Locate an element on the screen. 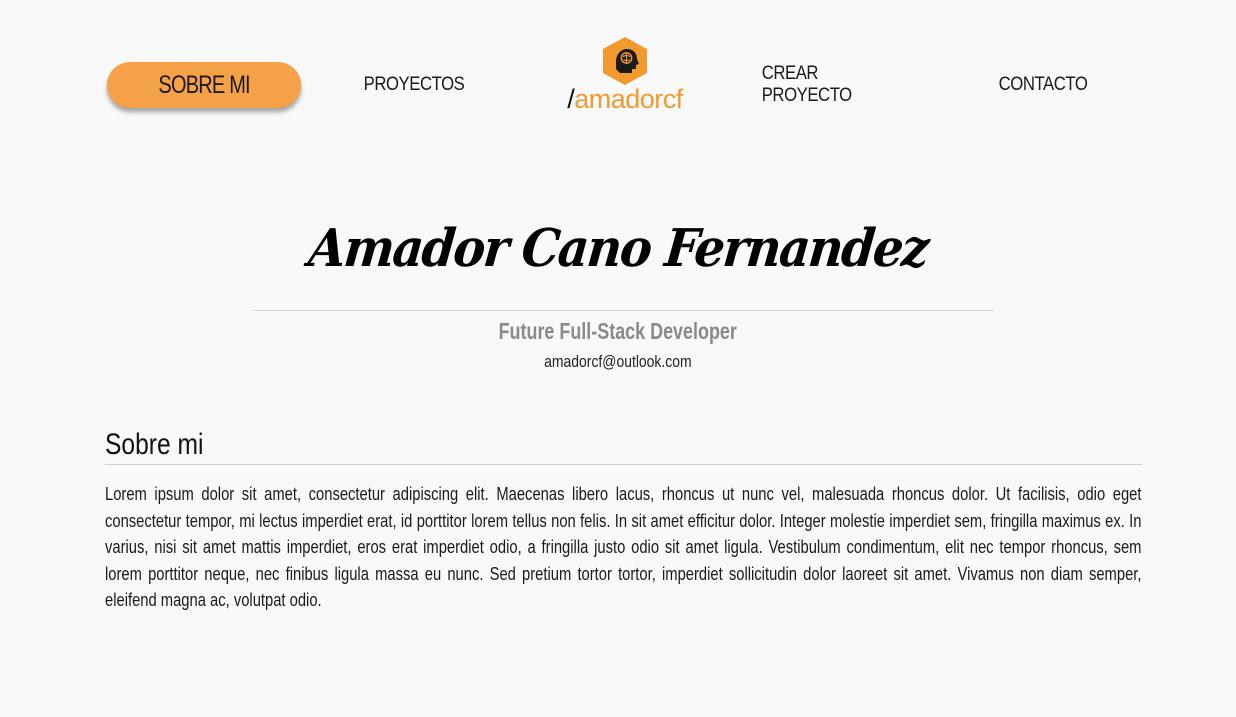  nav-contacto-link: CONTACTO is located at coordinates (1043, 85).